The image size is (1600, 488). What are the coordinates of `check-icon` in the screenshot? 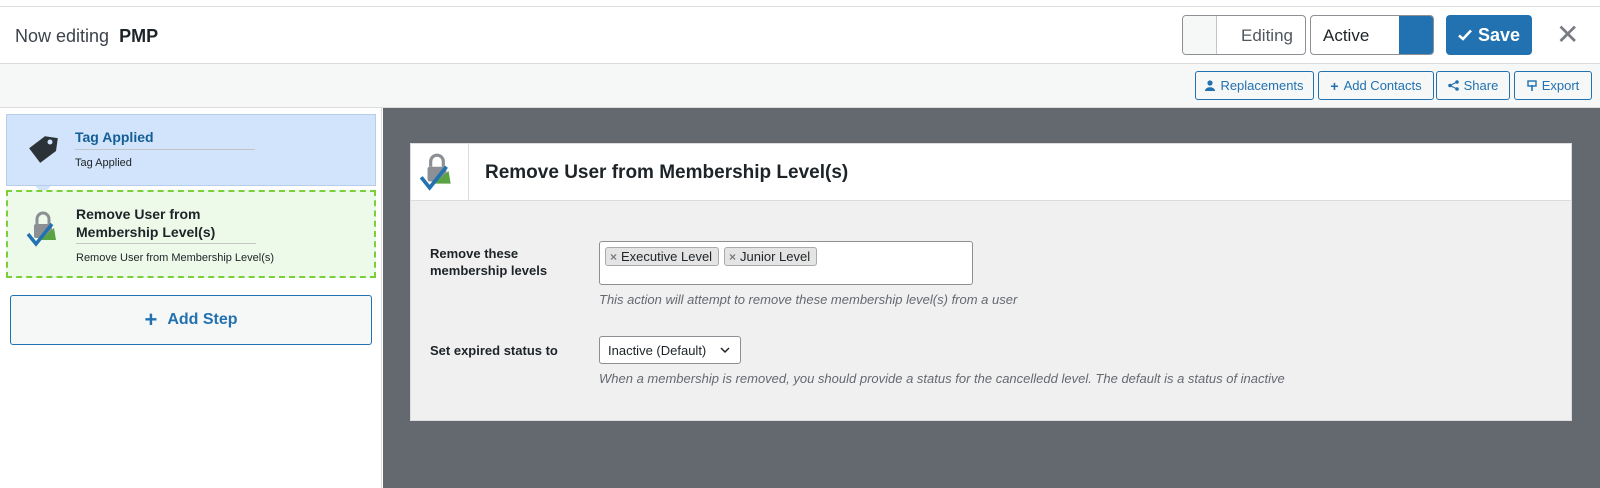 It's located at (1465, 35).